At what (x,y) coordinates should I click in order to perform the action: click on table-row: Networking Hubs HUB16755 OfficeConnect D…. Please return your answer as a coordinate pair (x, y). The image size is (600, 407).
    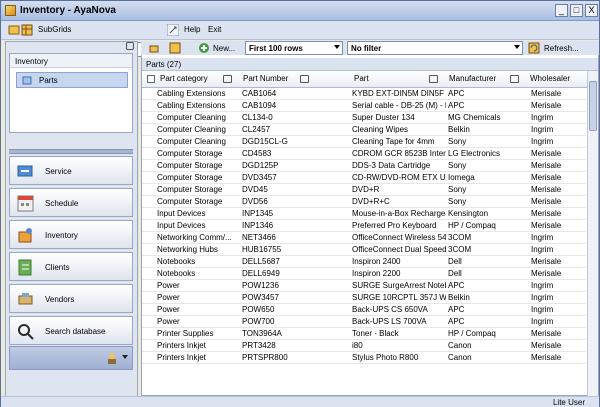
    Looking at the image, I should click on (364, 250).